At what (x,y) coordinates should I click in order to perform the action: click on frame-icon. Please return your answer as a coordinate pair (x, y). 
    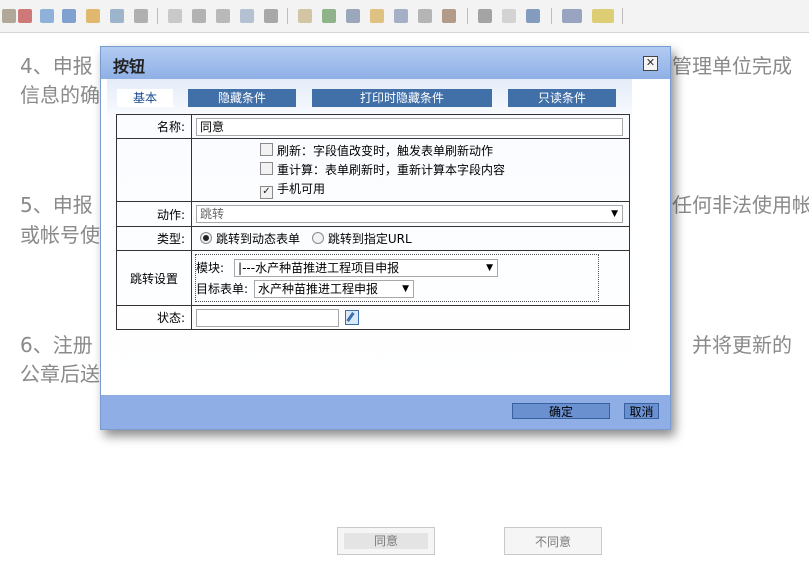
    Looking at the image, I should click on (377, 16).